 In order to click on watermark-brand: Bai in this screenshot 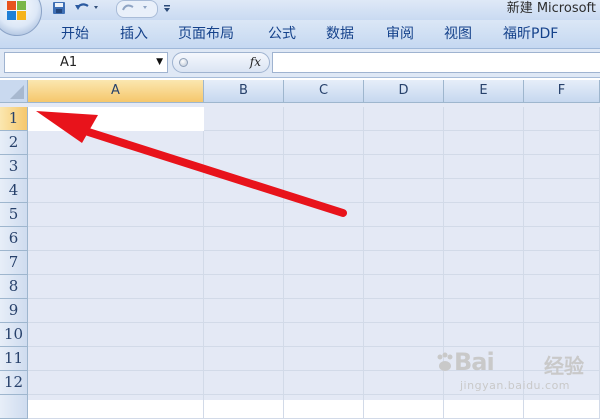, I will do `click(474, 362)`.